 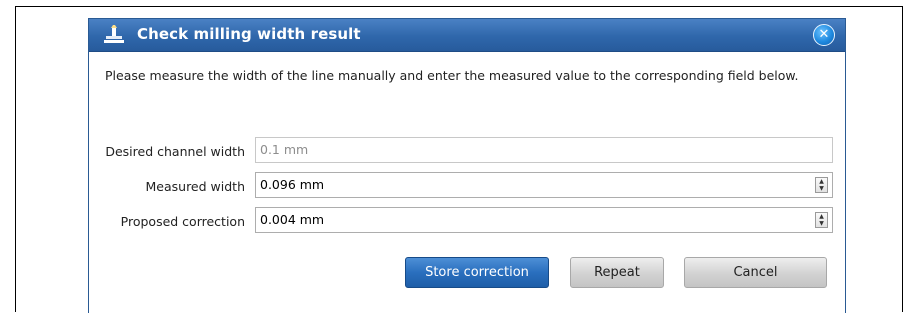 I want to click on proposed-correction-spinner: ▲ ▼, so click(x=821, y=220).